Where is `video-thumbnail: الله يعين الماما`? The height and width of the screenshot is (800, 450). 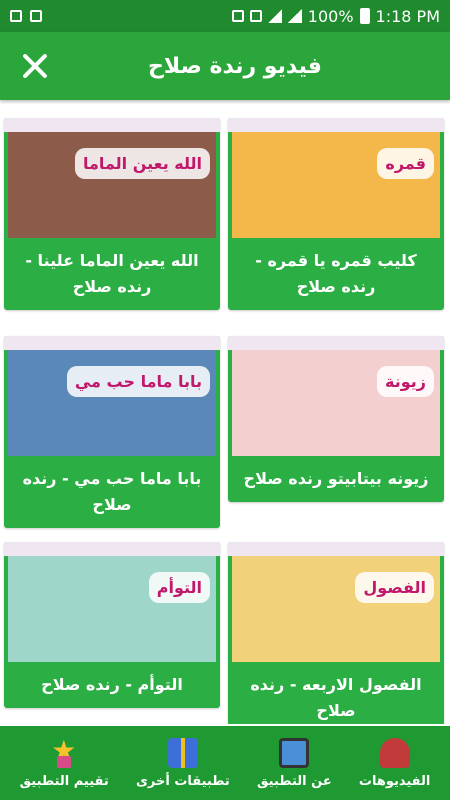 video-thumbnail: الله يعين الماما is located at coordinates (112, 178).